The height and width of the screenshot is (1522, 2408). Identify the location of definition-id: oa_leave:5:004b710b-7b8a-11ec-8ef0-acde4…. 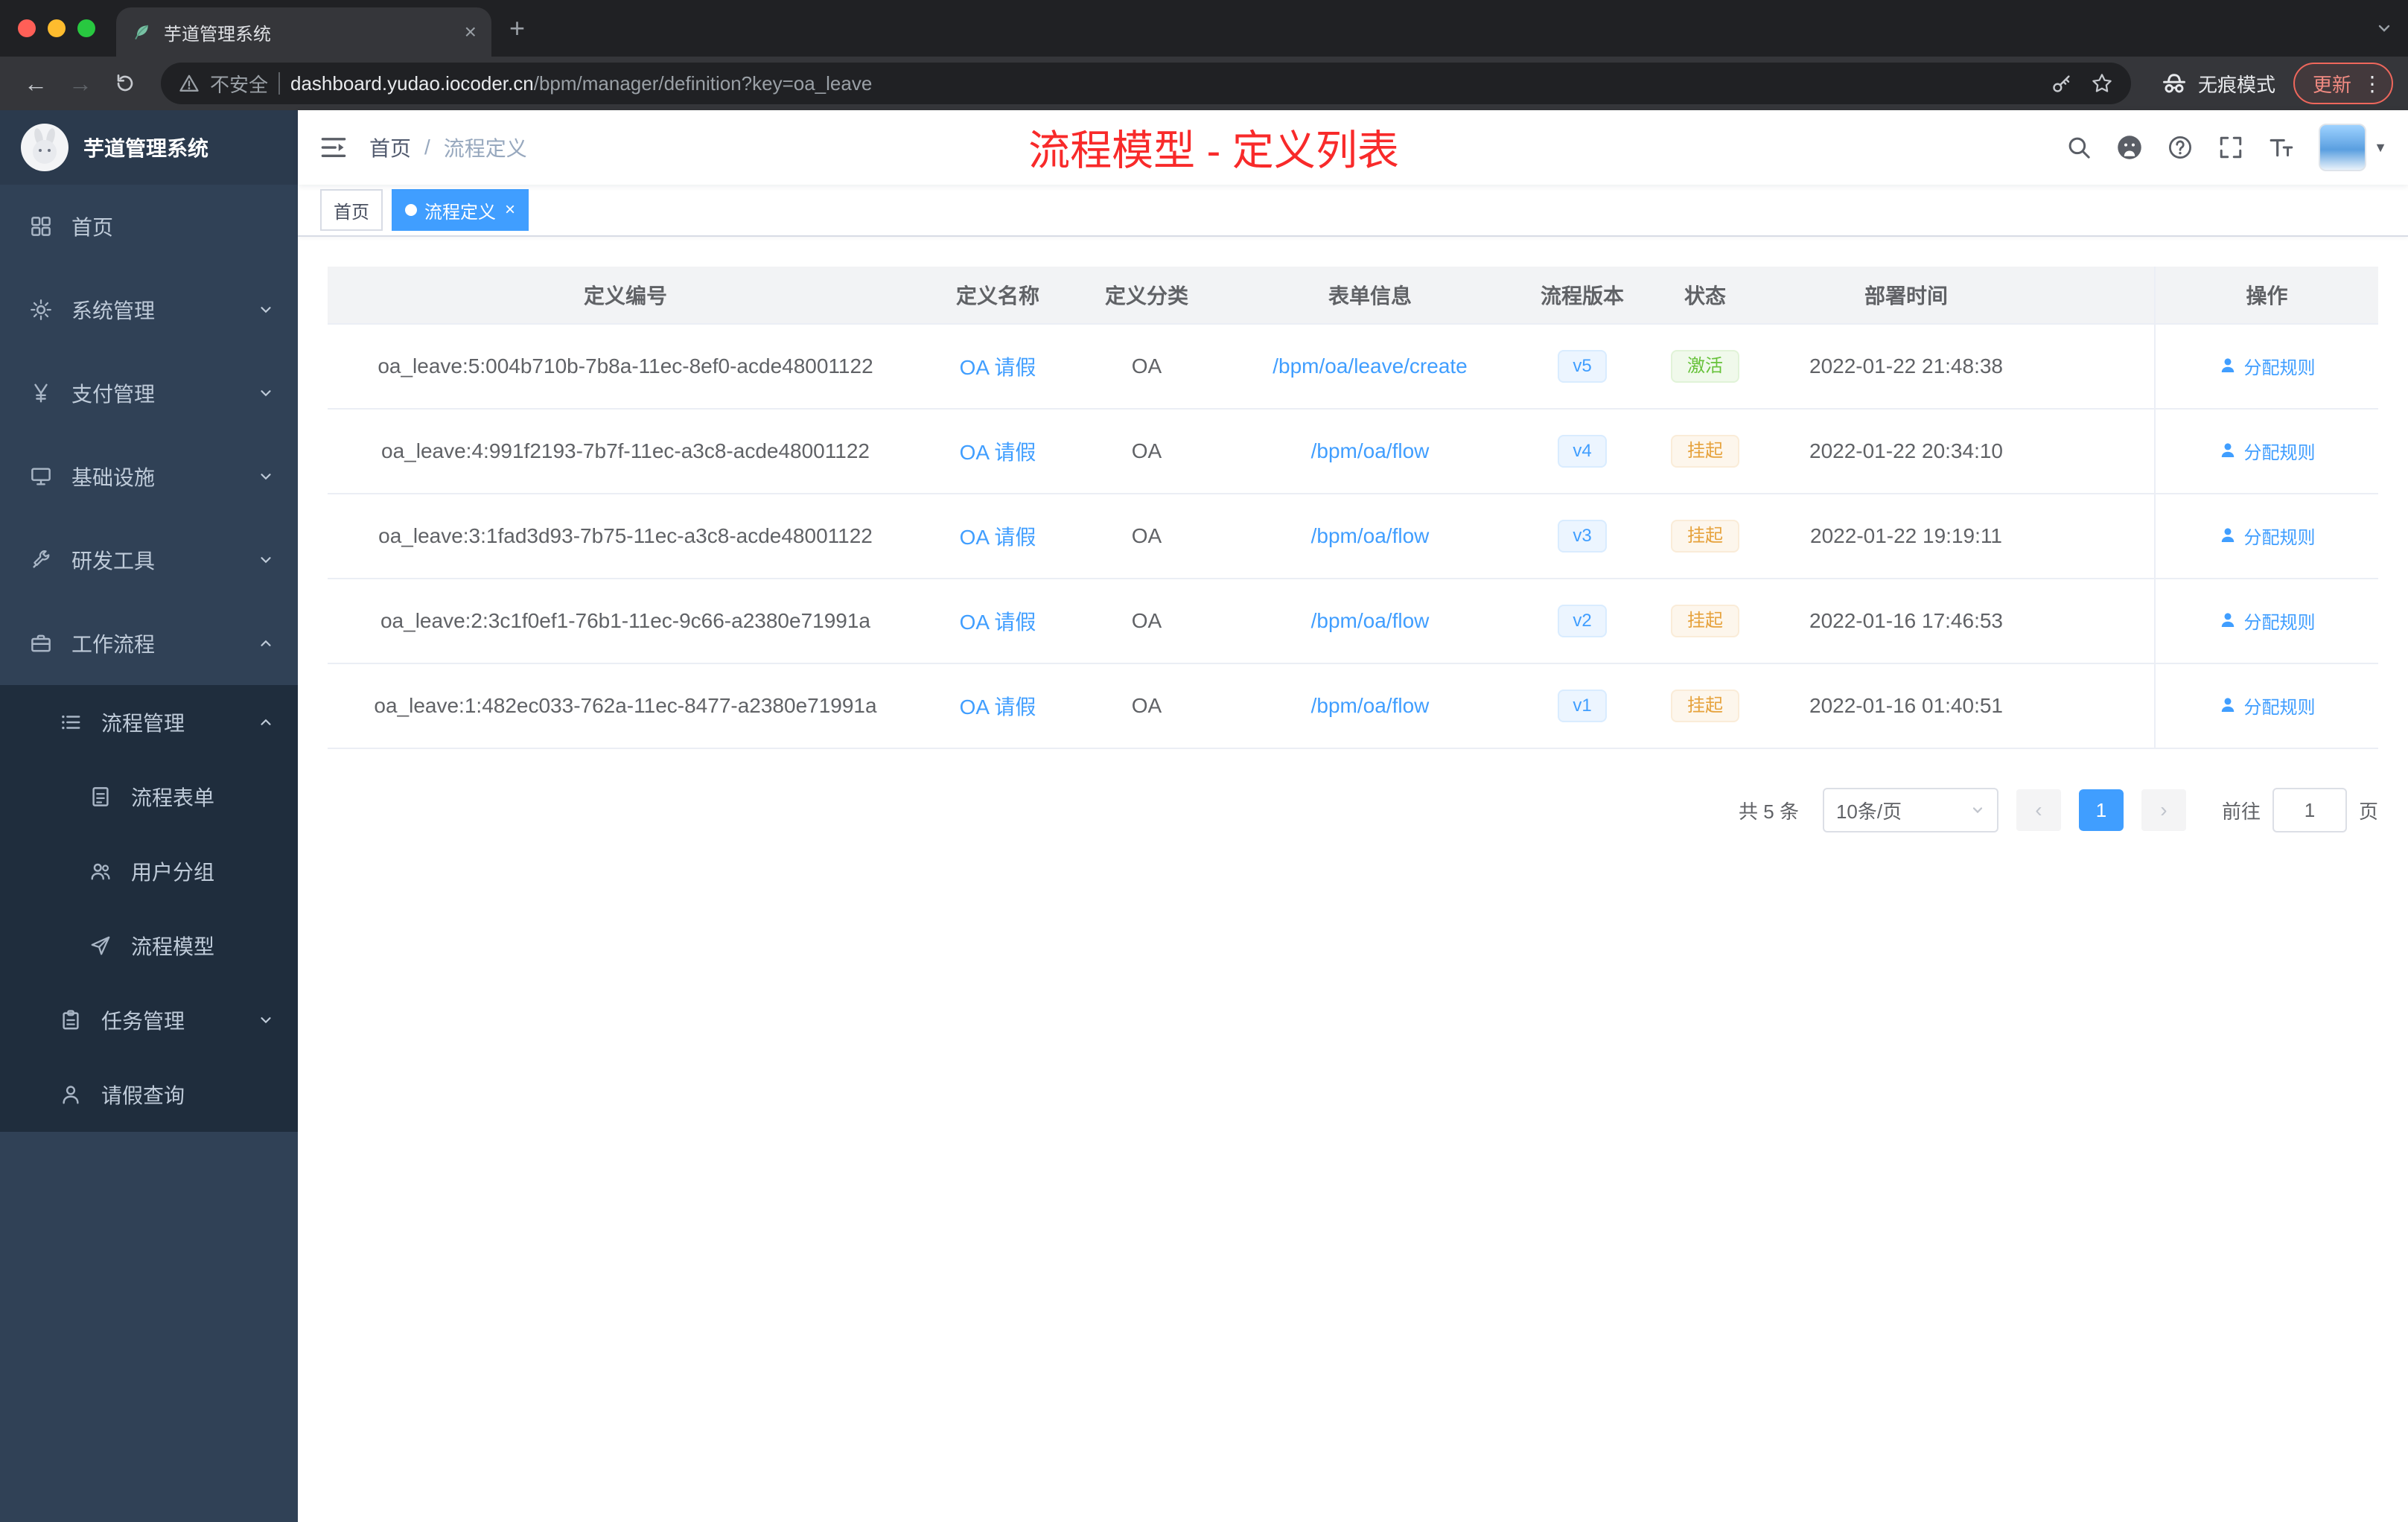
(625, 367).